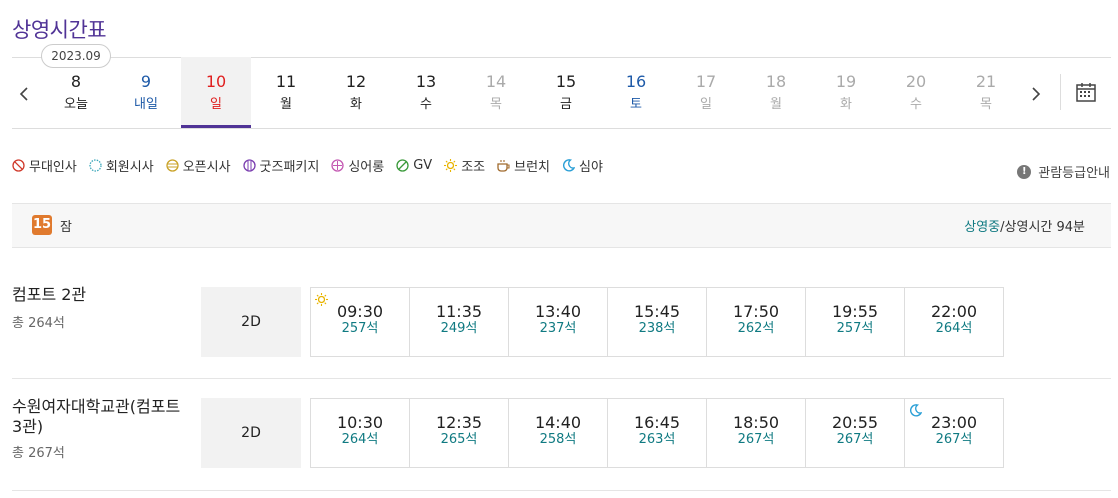  Describe the element at coordinates (855, 433) in the screenshot. I see `showtime-slot: 20:55 267석` at that location.